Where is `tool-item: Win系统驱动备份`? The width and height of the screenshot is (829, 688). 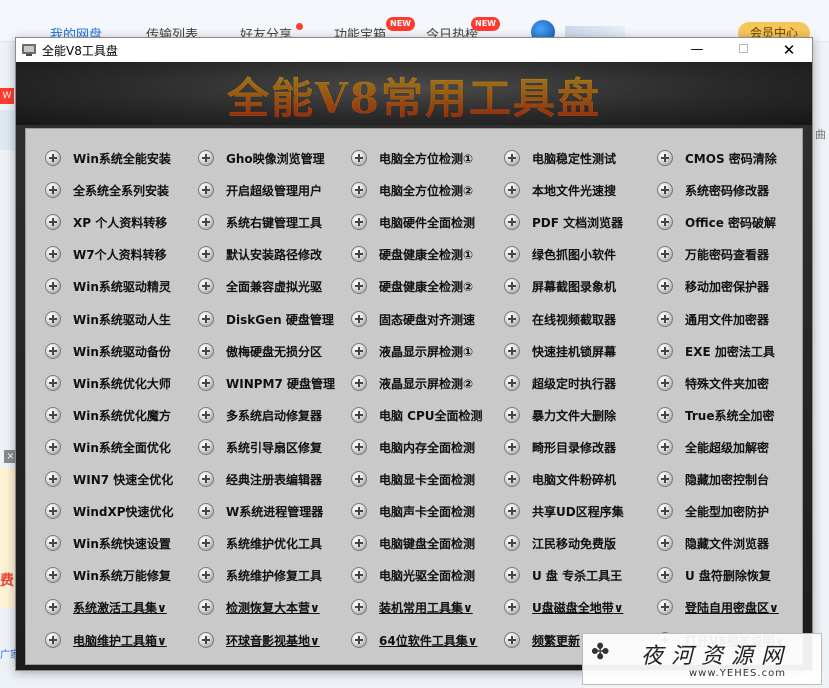
tool-item: Win系统驱动备份 is located at coordinates (120, 351).